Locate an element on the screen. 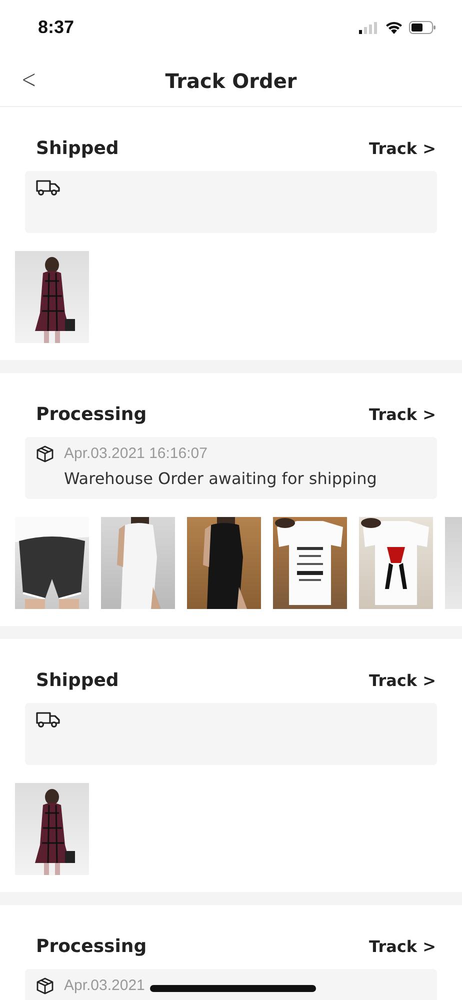 The width and height of the screenshot is (462, 1000). battery-icon is located at coordinates (422, 27).